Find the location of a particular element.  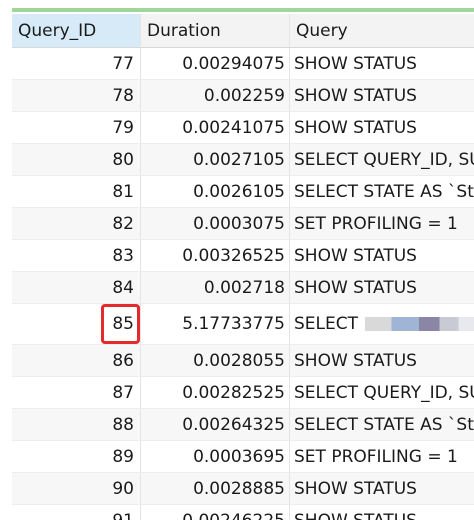

table-row-highlighted: 85 5.17733775 SELECT is located at coordinates (243, 324).